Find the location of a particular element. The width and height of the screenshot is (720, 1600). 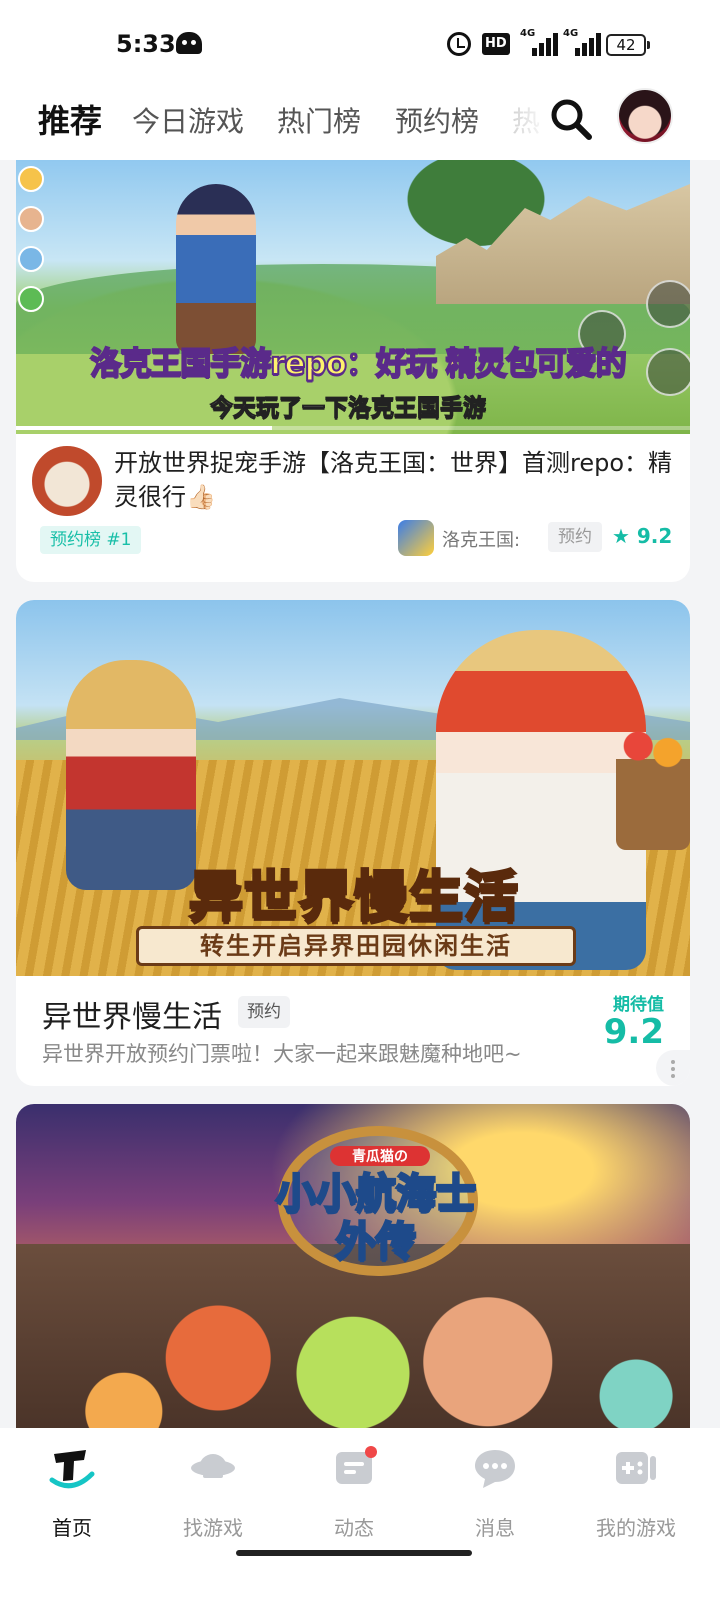

more-options-icon is located at coordinates (673, 1068).